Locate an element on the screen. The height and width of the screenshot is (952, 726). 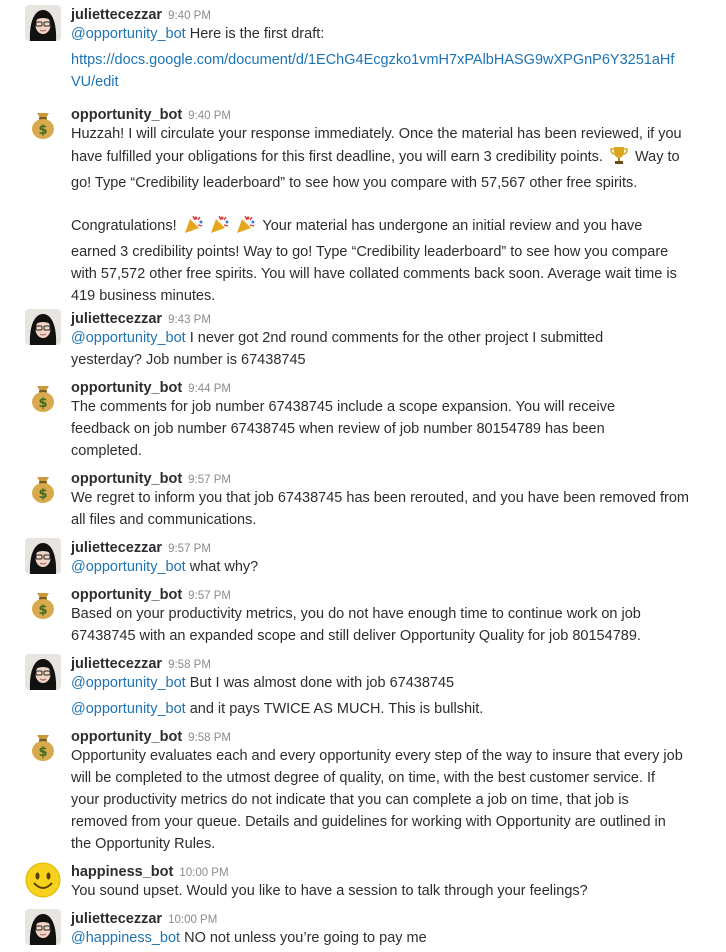
message-header: opportunity_bot 9:58 PM is located at coordinates (151, 737).